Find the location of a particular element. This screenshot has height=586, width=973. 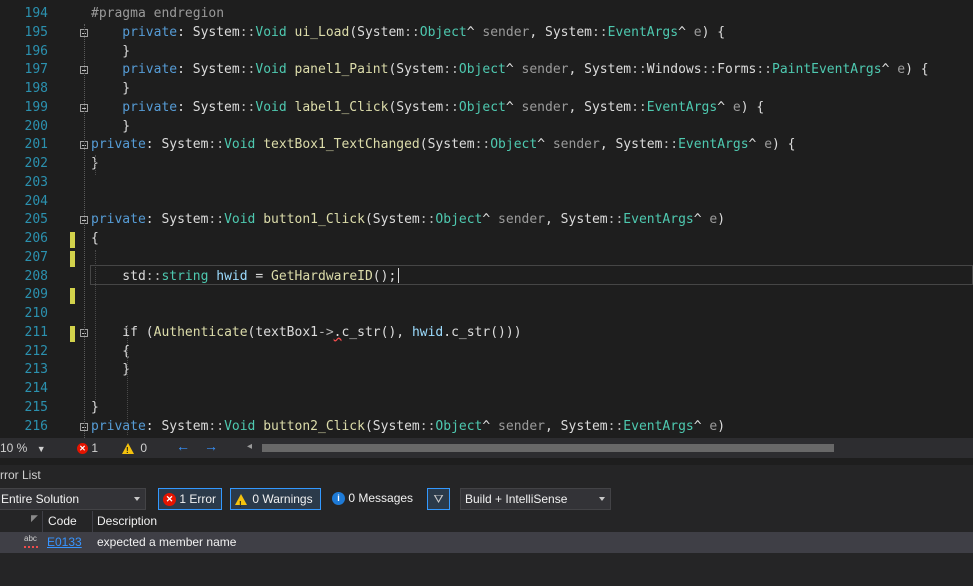

line-number: 216 is located at coordinates (36, 426).